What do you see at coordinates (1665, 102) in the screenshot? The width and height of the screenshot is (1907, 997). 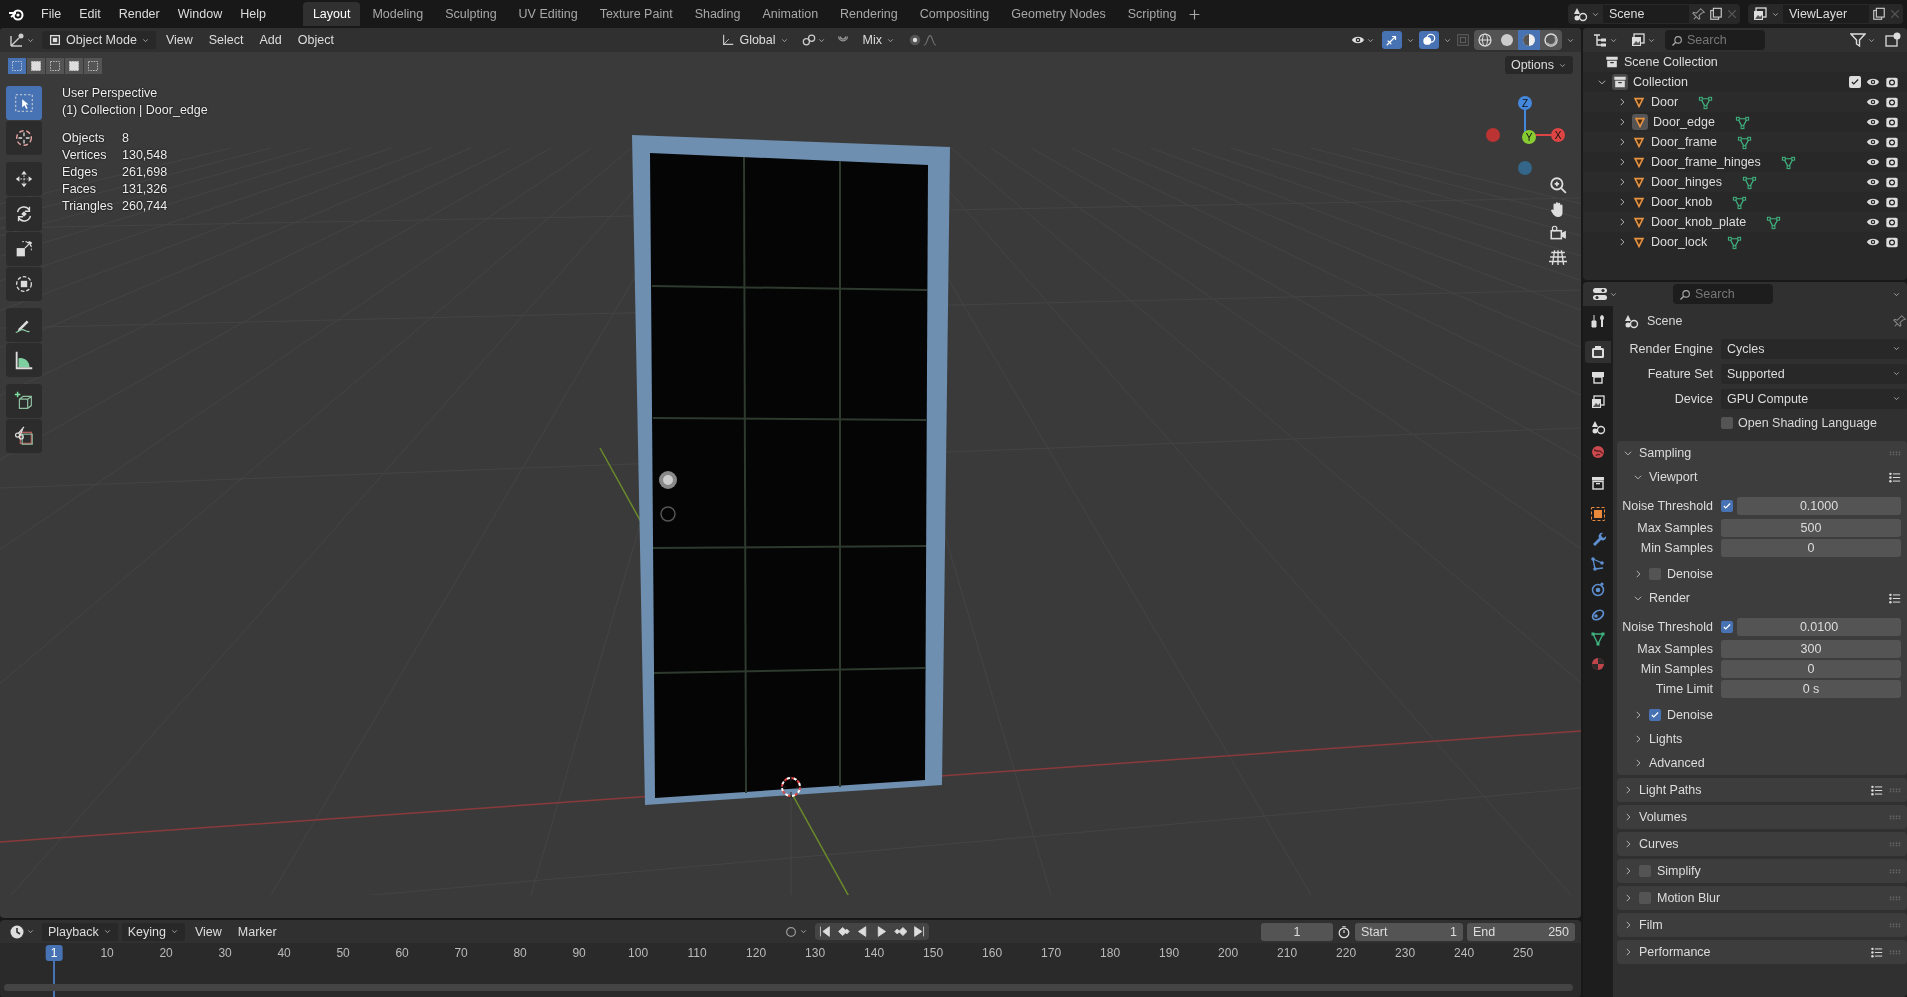 I see `tree-item: Door` at bounding box center [1665, 102].